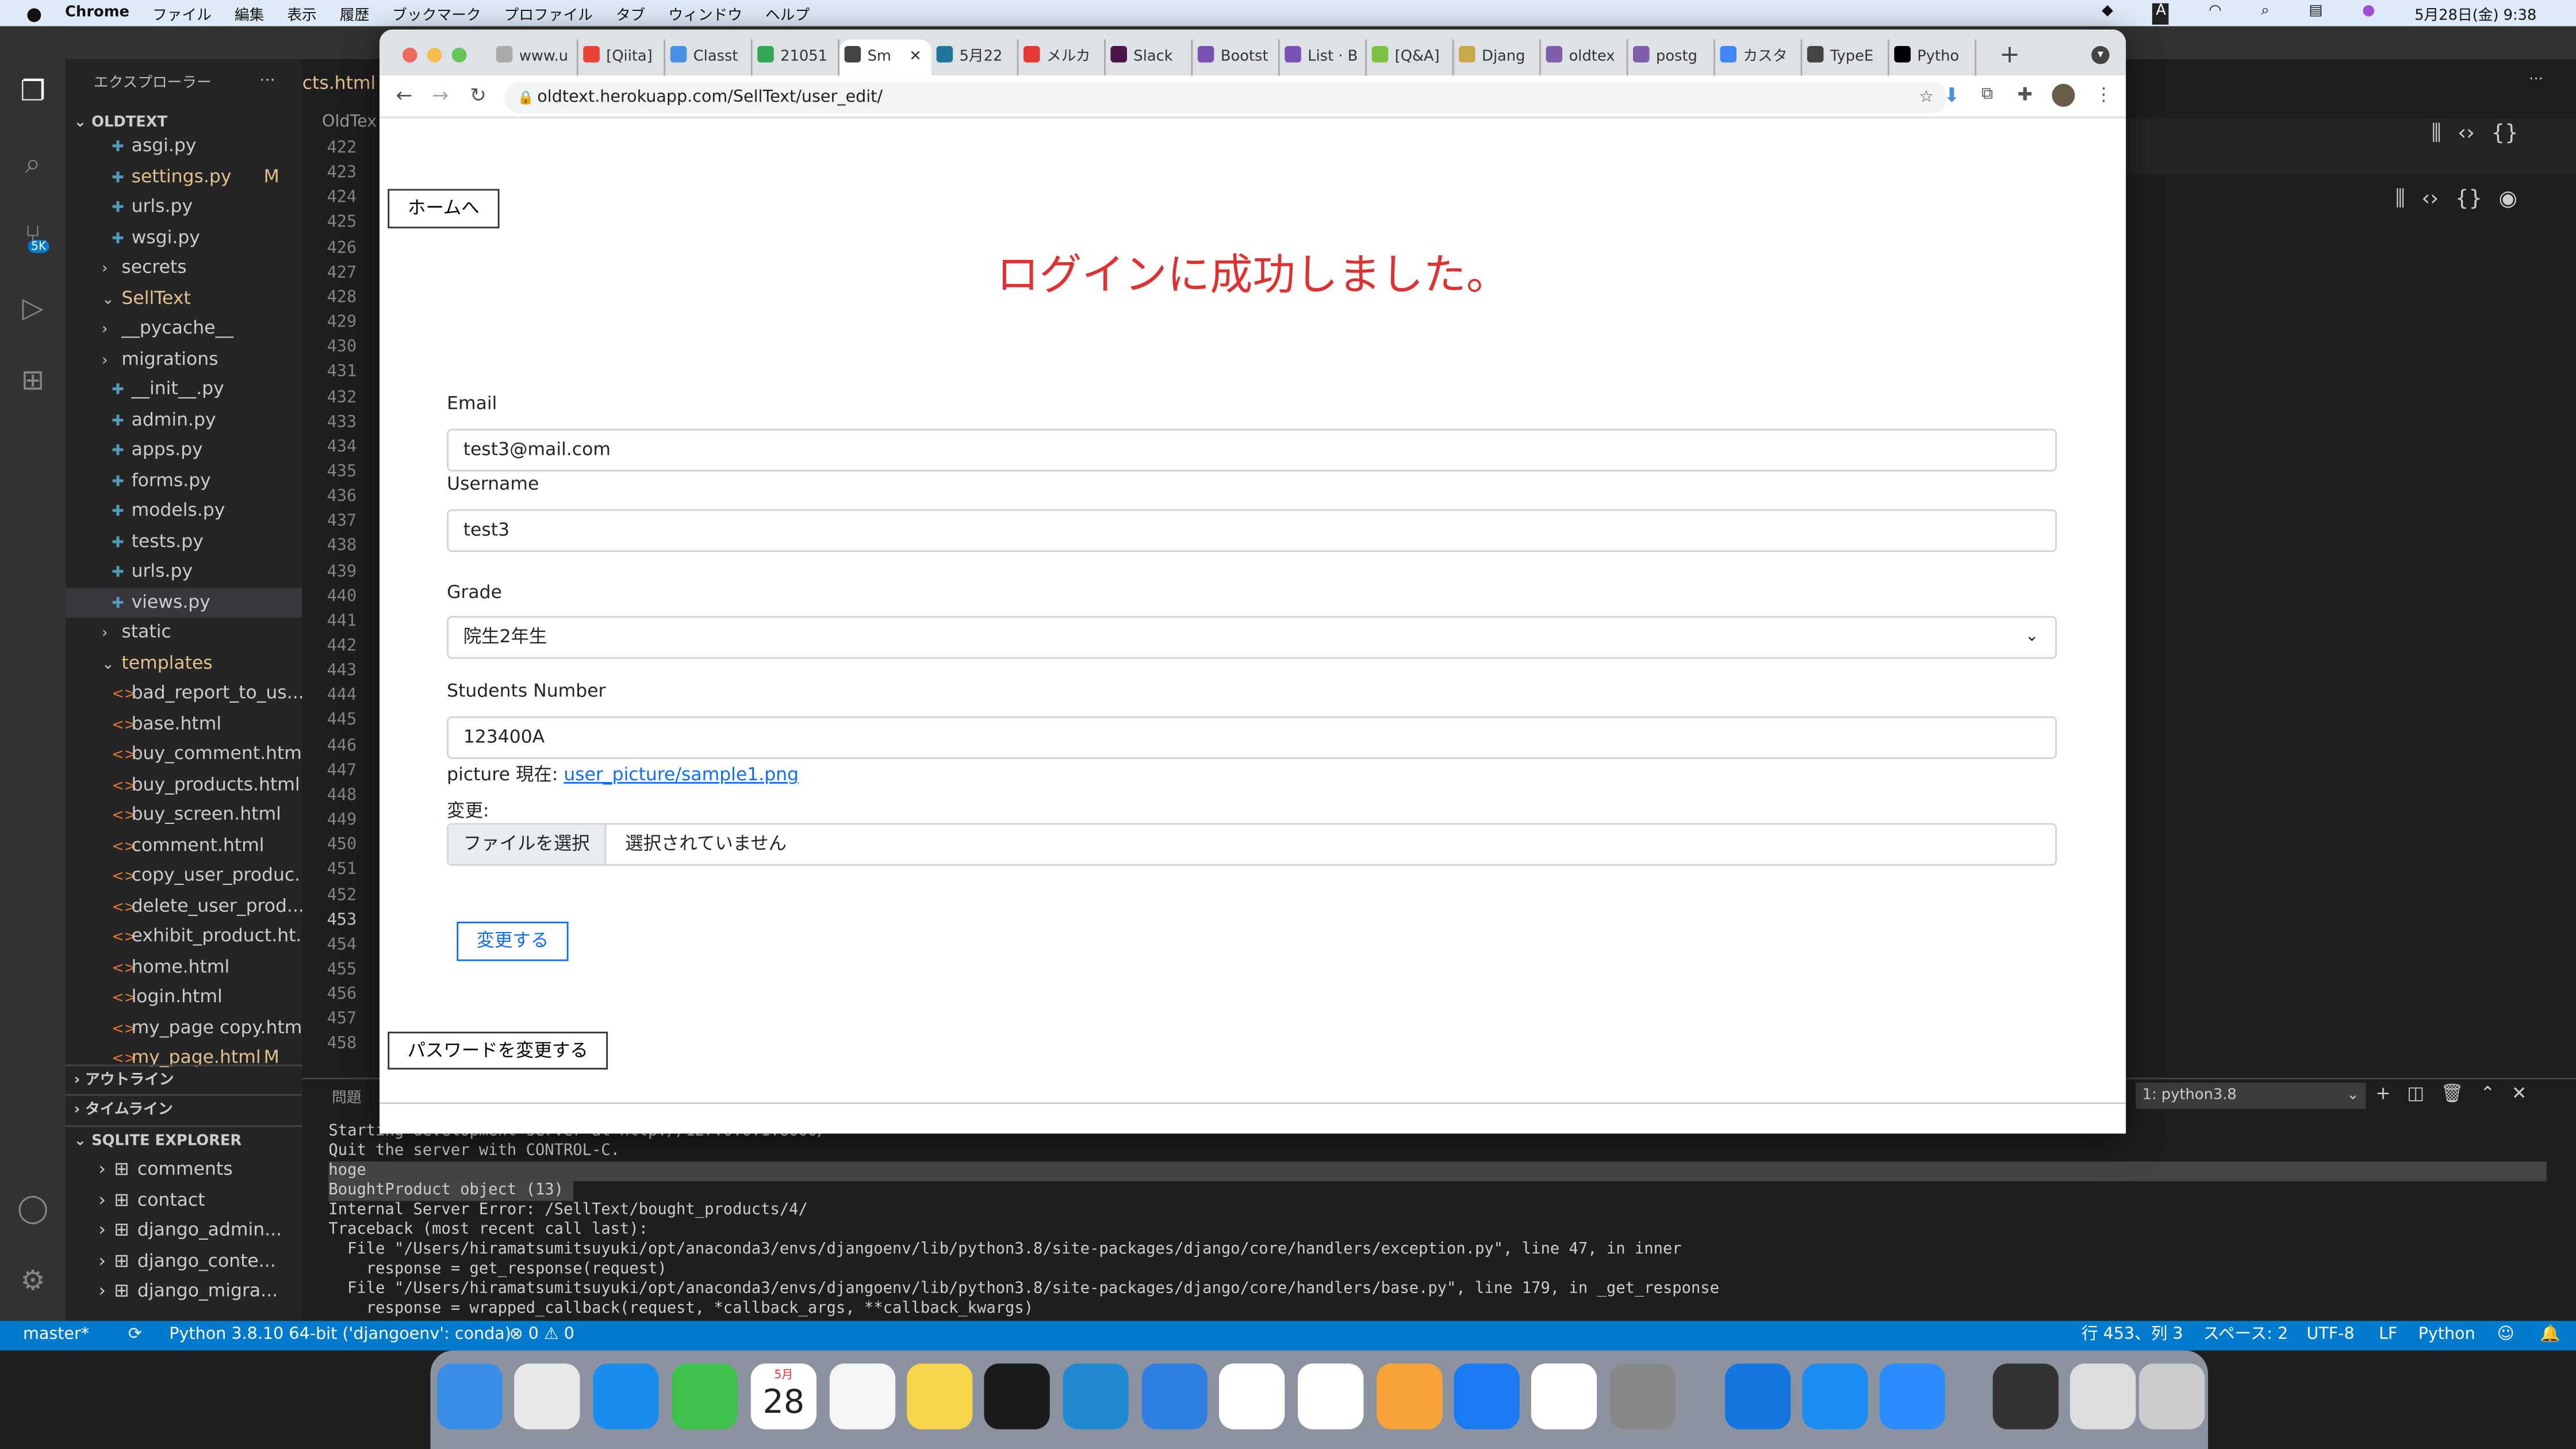 The image size is (2576, 1449). I want to click on dock-simulator-icon, so click(1835, 1396).